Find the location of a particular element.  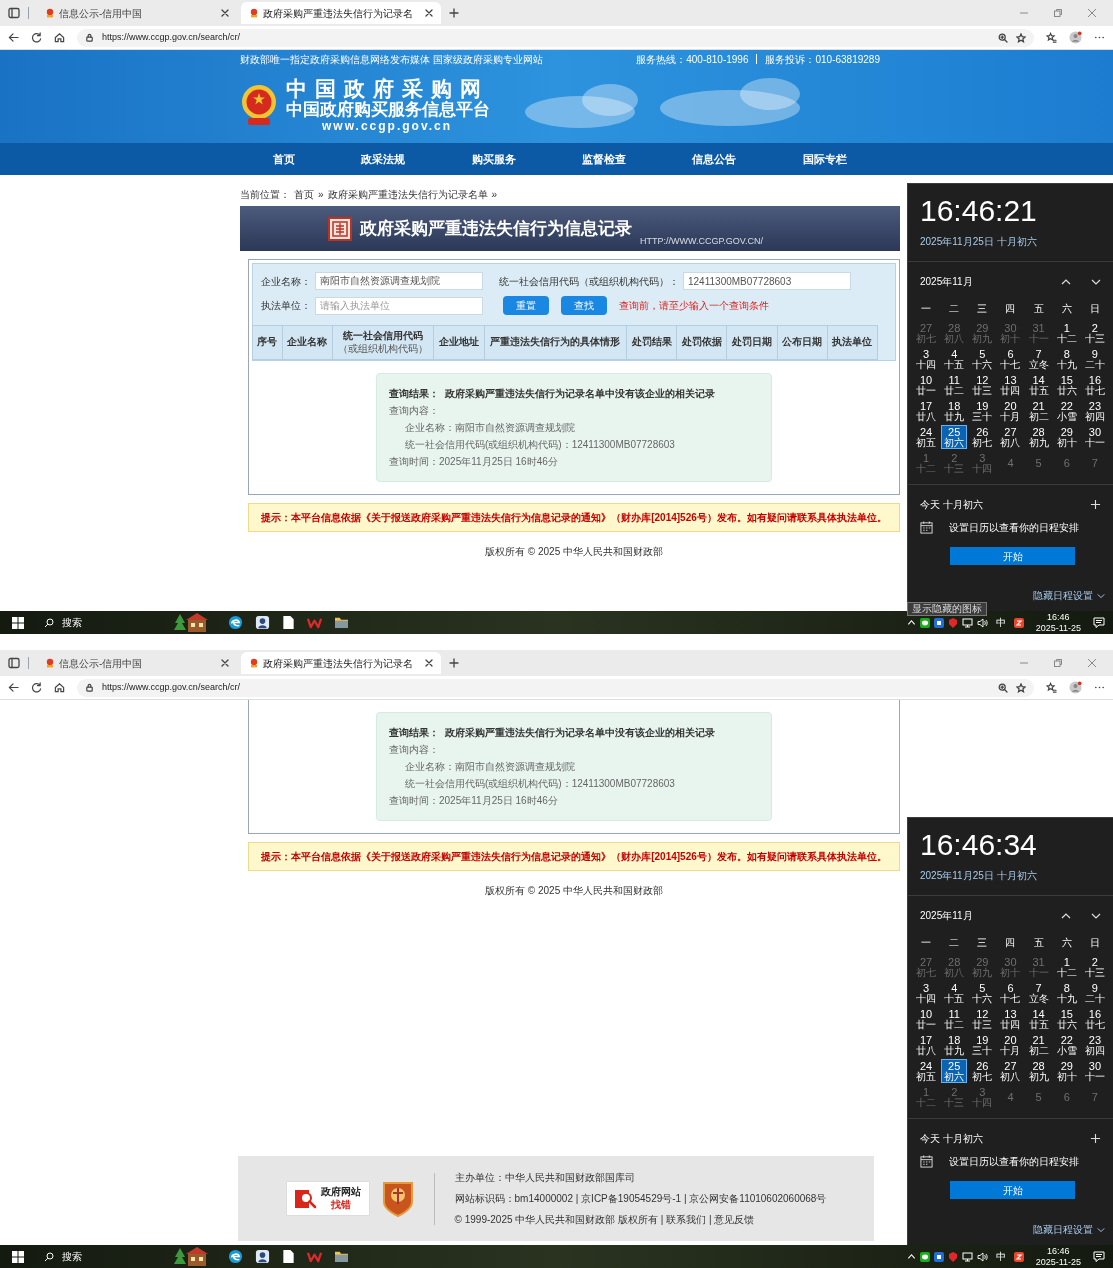

calendar-day: 18 廿九 is located at coordinates (954, 1045).